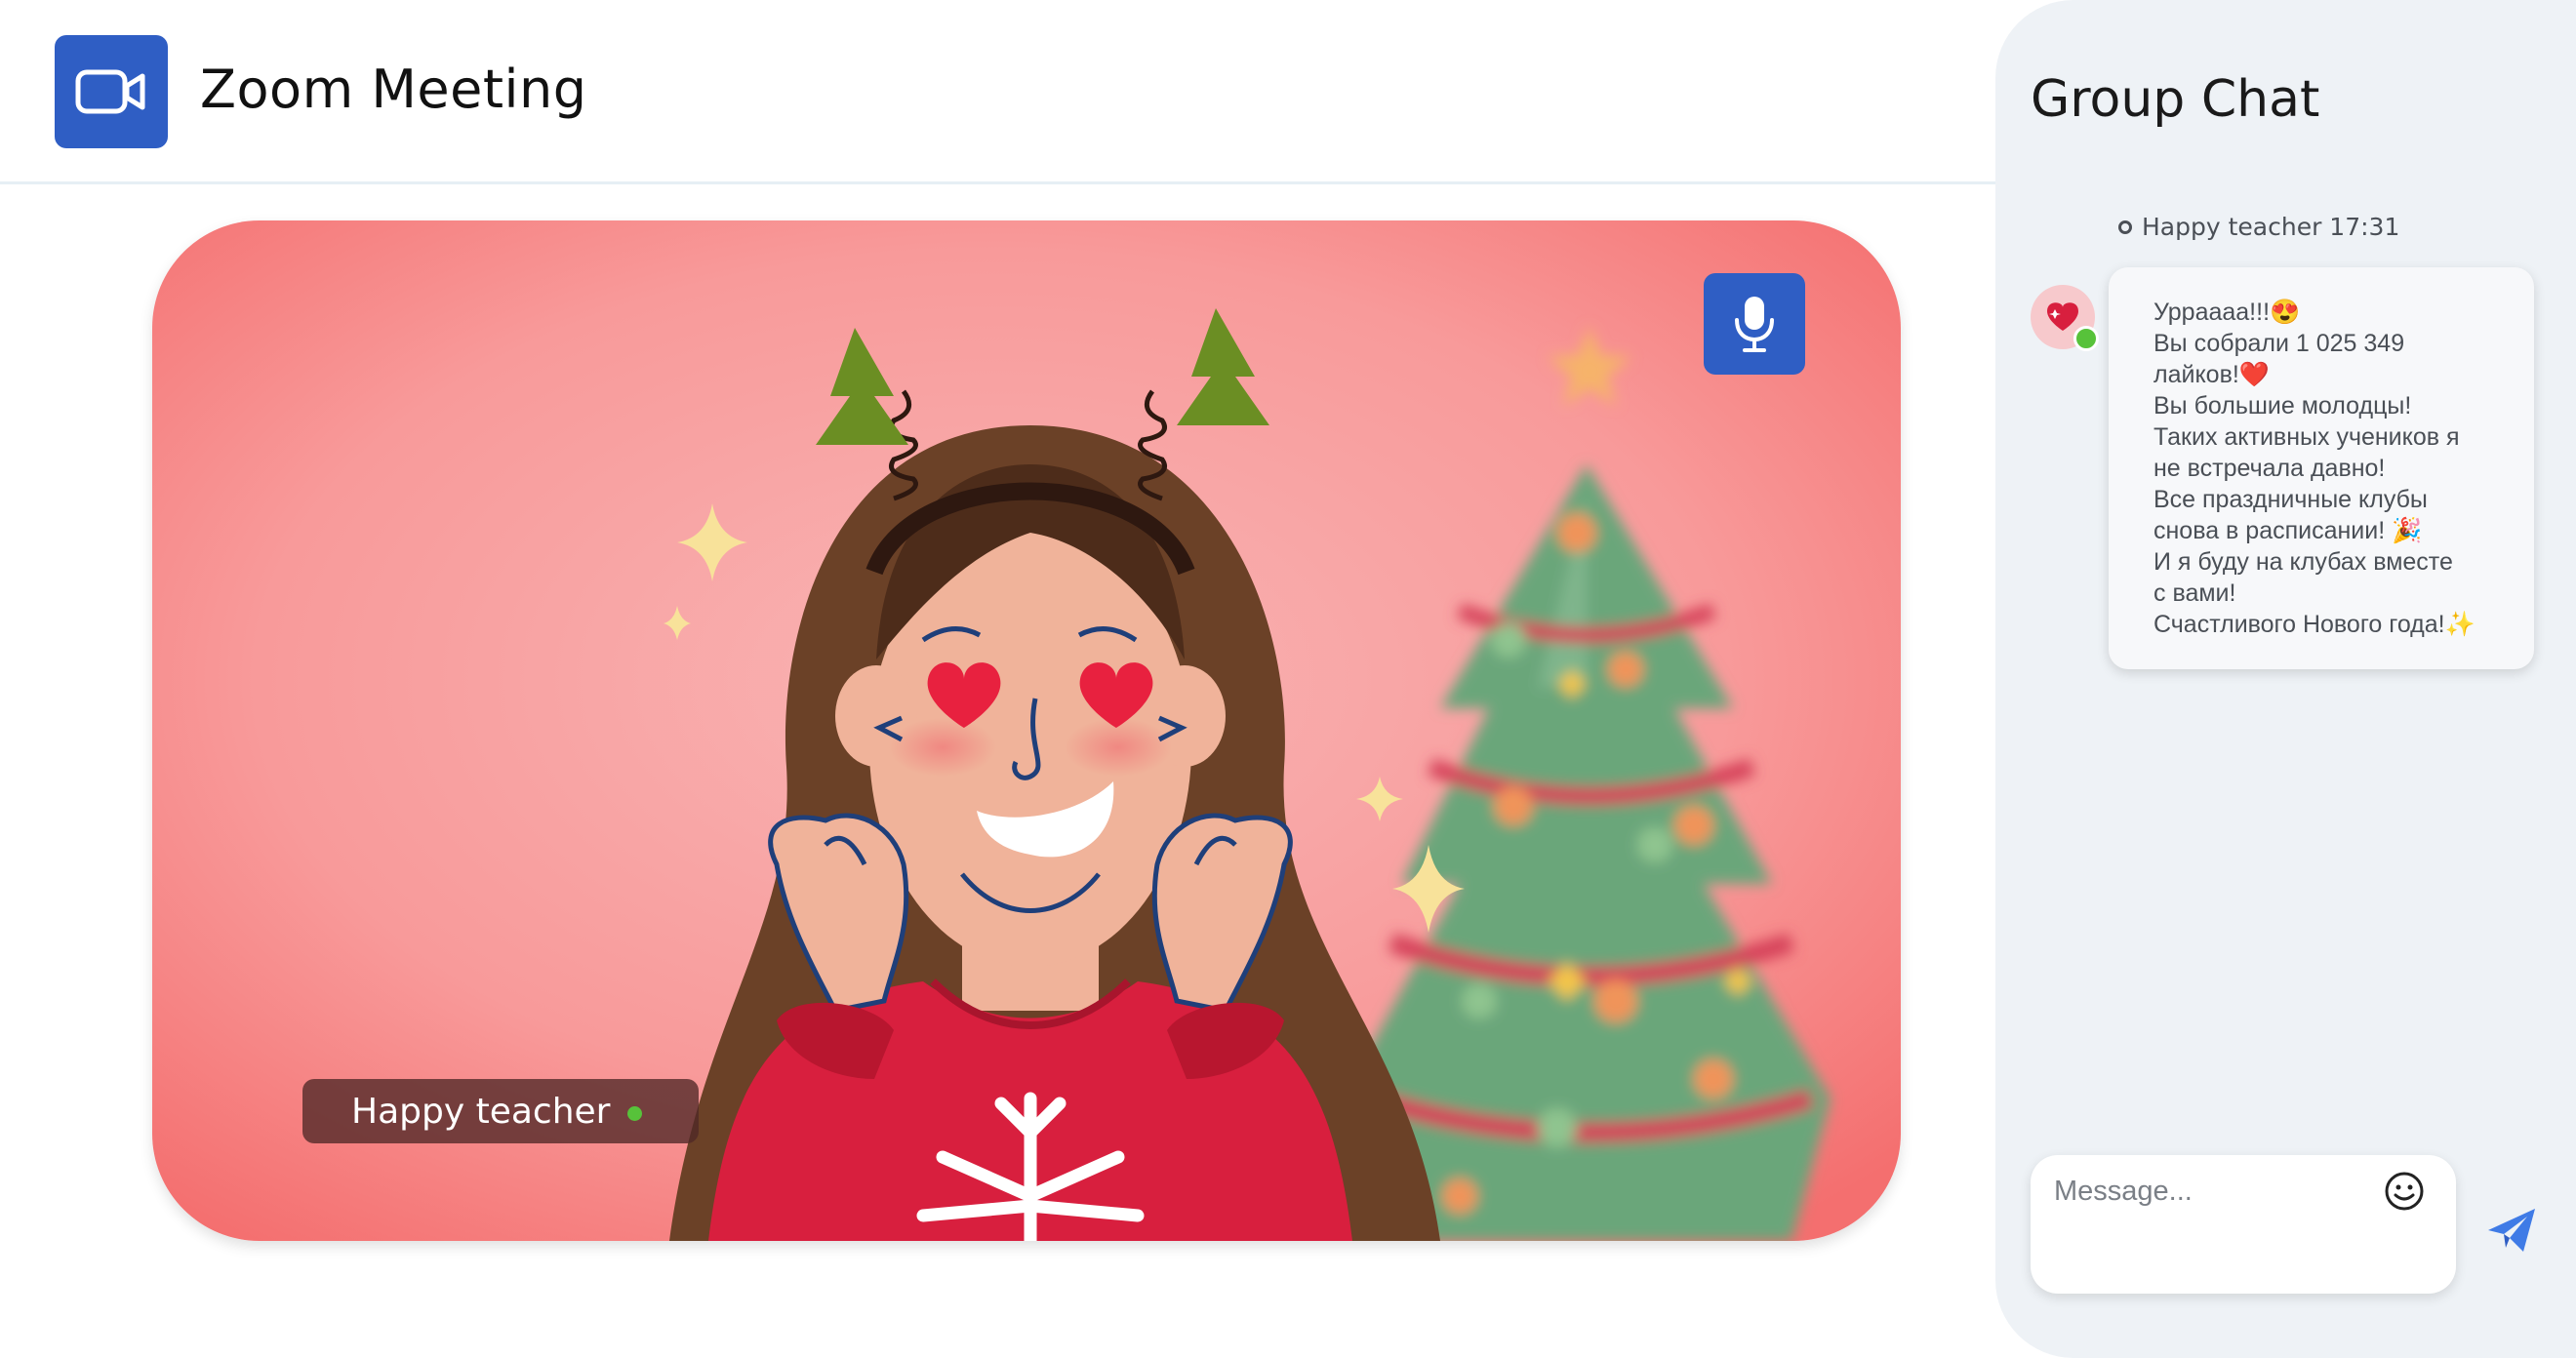 This screenshot has width=2576, height=1358. What do you see at coordinates (2306, 437) in the screenshot?
I see `message-line: Таких активных учеников я` at bounding box center [2306, 437].